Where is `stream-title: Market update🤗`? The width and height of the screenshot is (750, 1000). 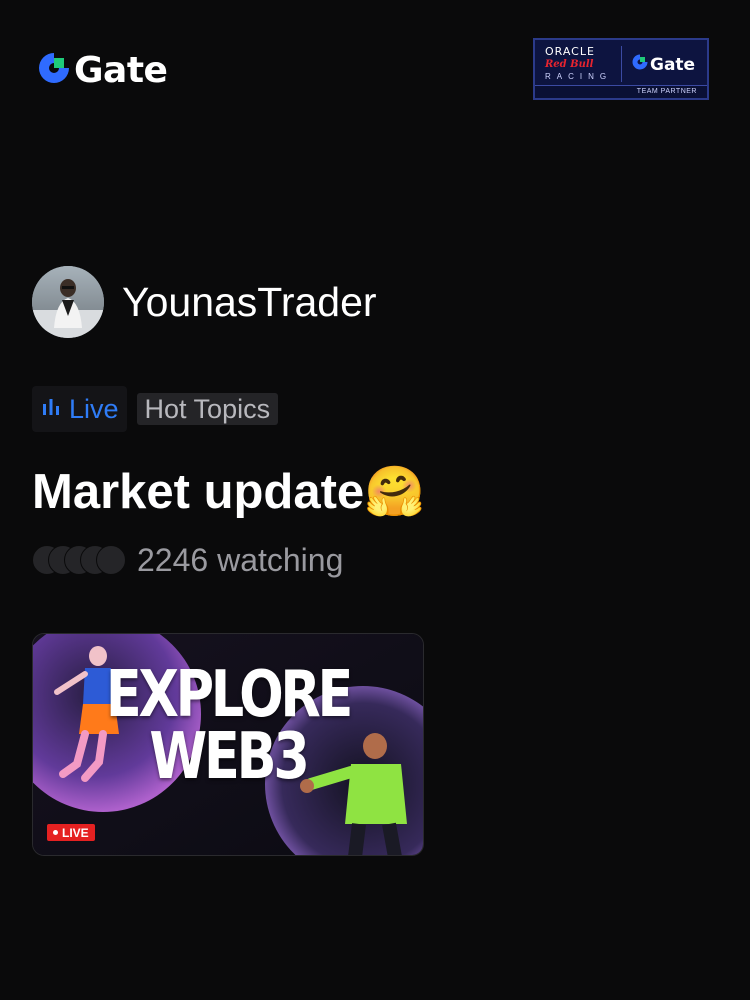
stream-title: Market update🤗 is located at coordinates (229, 492).